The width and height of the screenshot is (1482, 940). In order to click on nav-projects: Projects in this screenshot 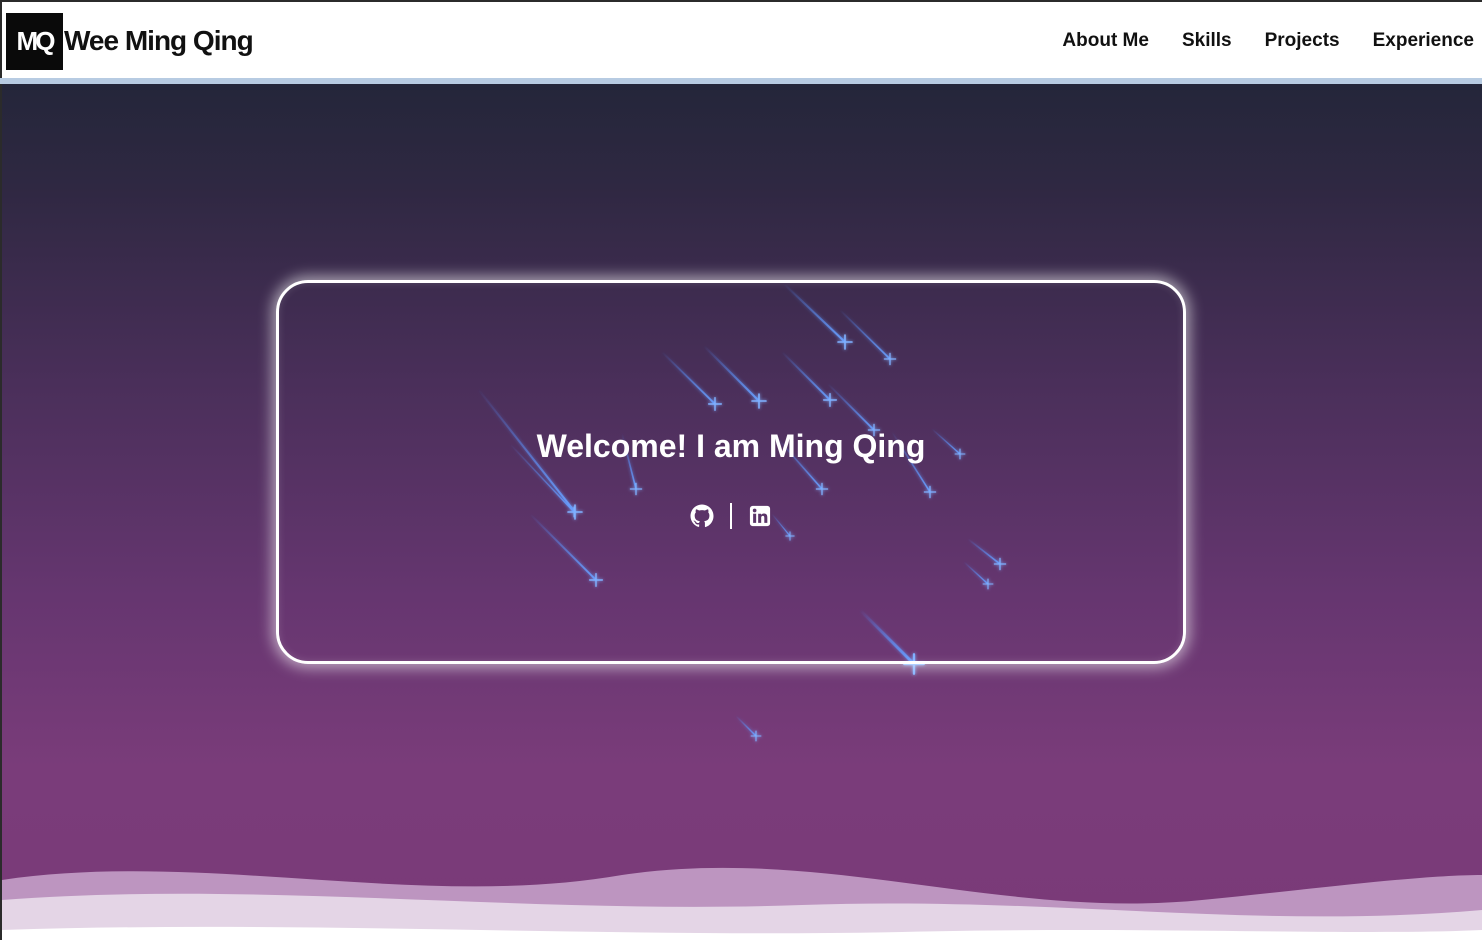, I will do `click(1302, 41)`.